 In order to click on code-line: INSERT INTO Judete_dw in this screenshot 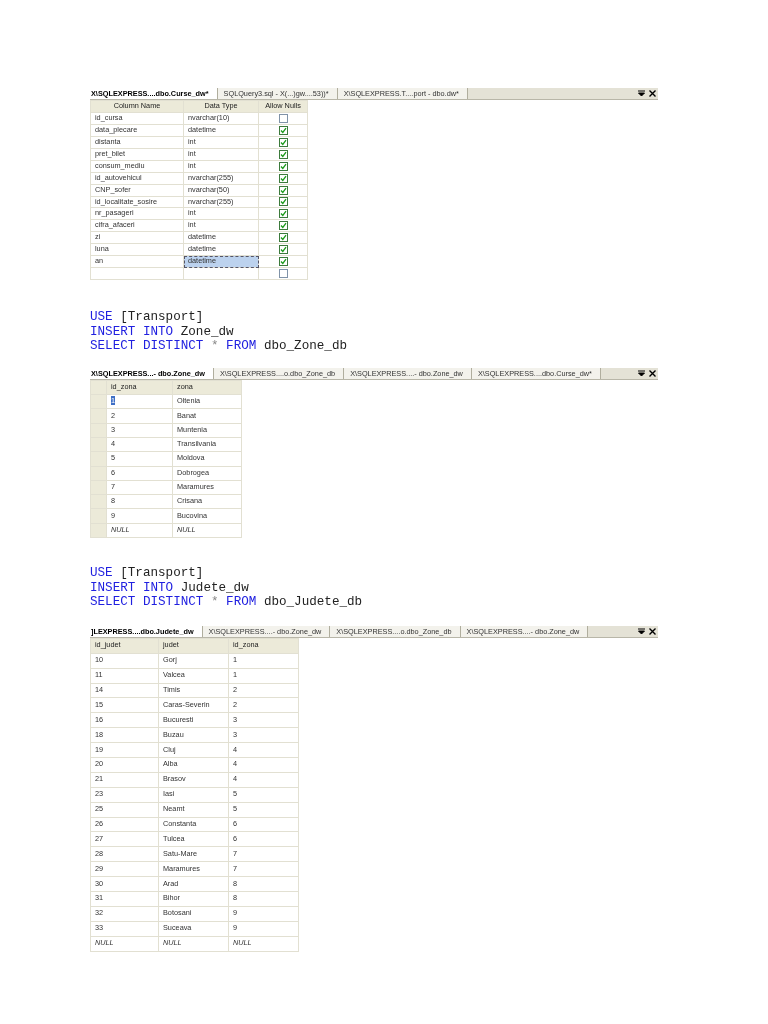, I will do `click(170, 588)`.